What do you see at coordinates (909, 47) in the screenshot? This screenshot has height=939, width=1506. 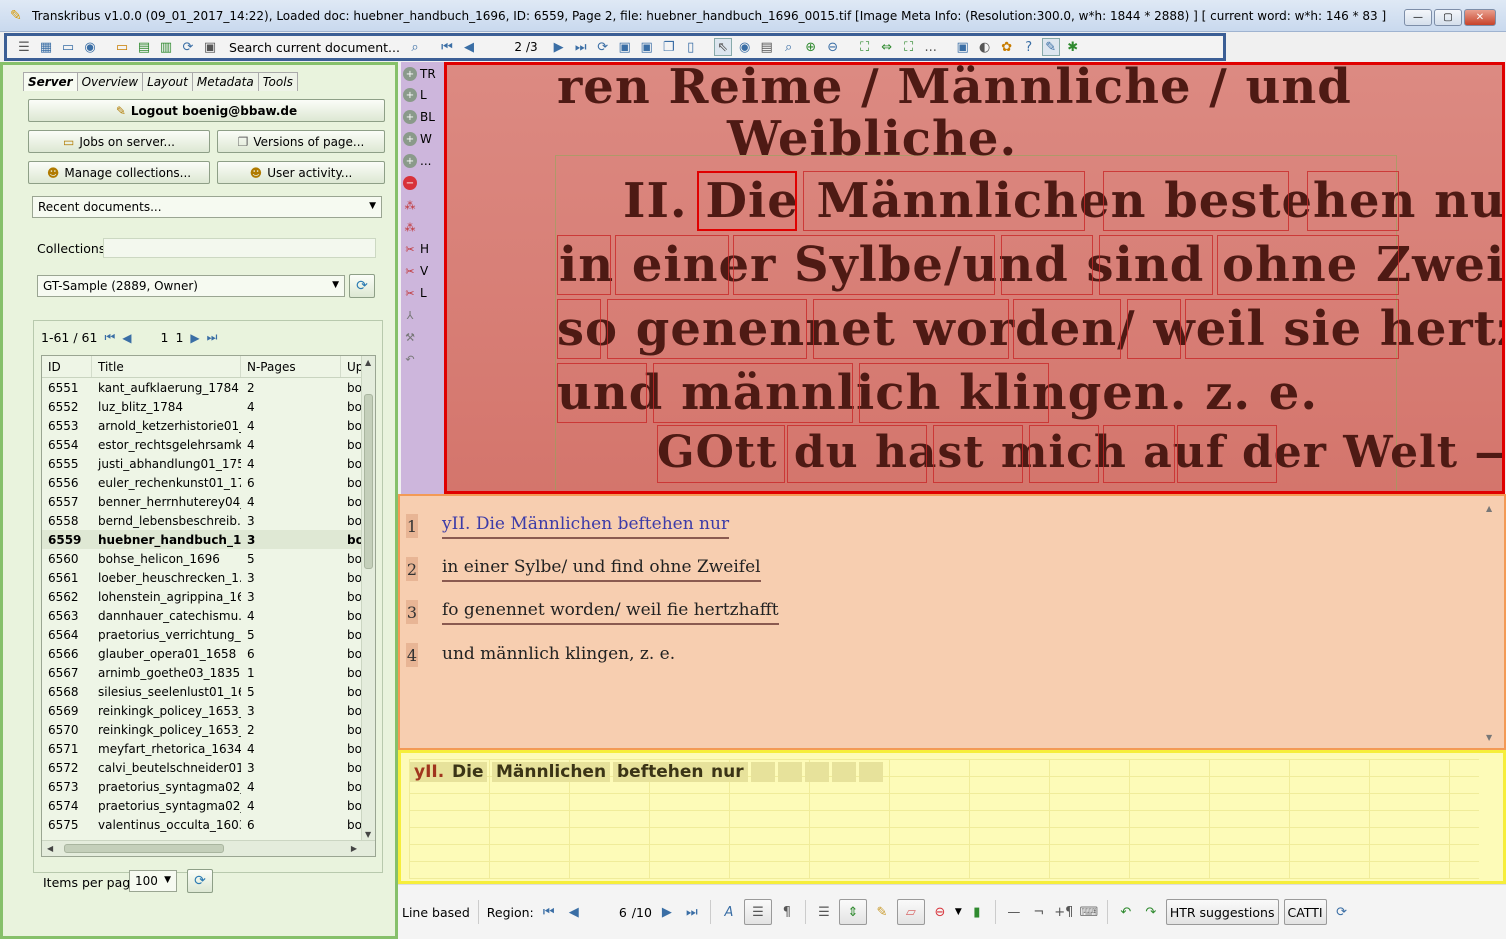 I see `fit-height-icon: ⛶` at bounding box center [909, 47].